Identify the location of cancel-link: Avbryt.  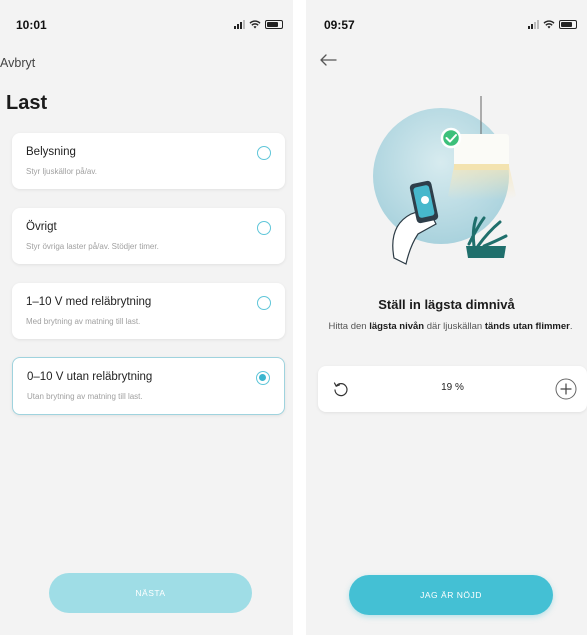
(17, 63).